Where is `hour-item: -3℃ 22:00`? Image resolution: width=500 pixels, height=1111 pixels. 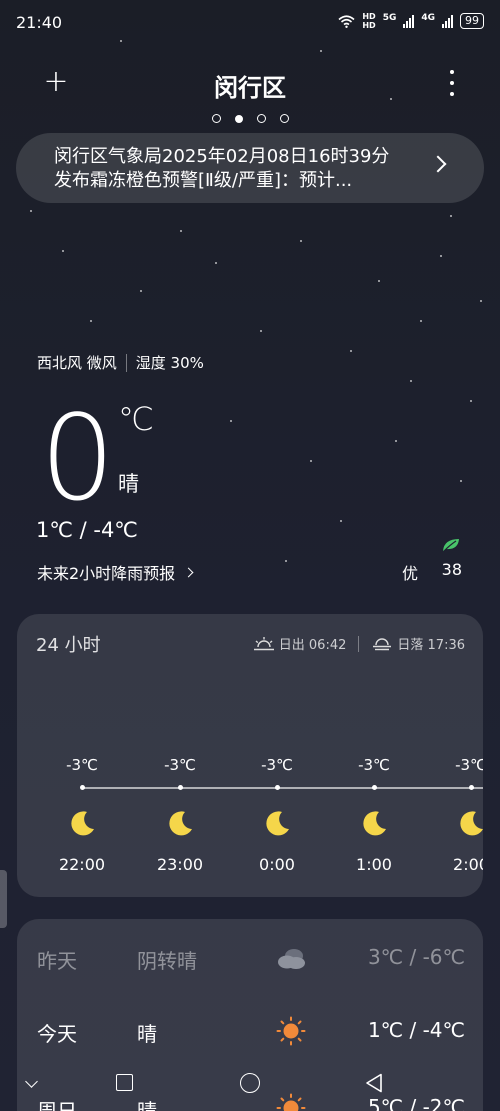
hour-item: -3℃ 22:00 is located at coordinates (82, 815).